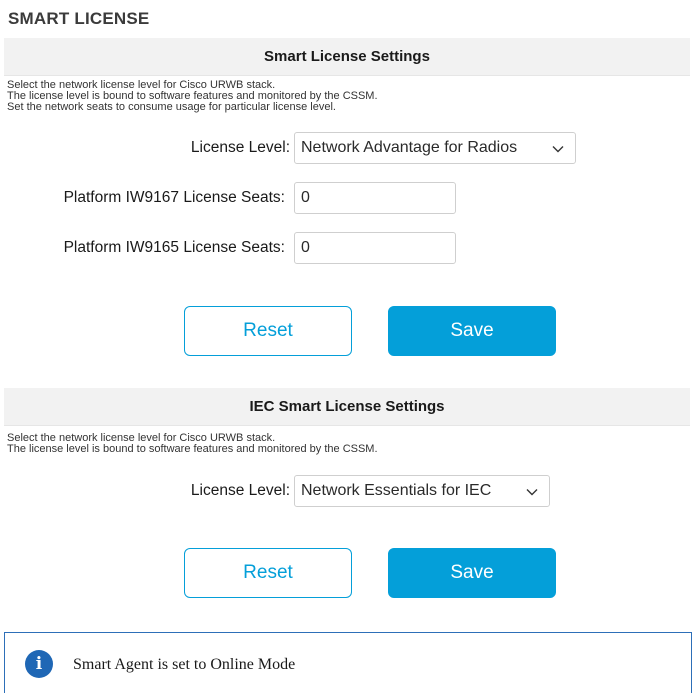 This screenshot has height=693, width=694. Describe the element at coordinates (268, 331) in the screenshot. I see `reset-button: Reset` at that location.